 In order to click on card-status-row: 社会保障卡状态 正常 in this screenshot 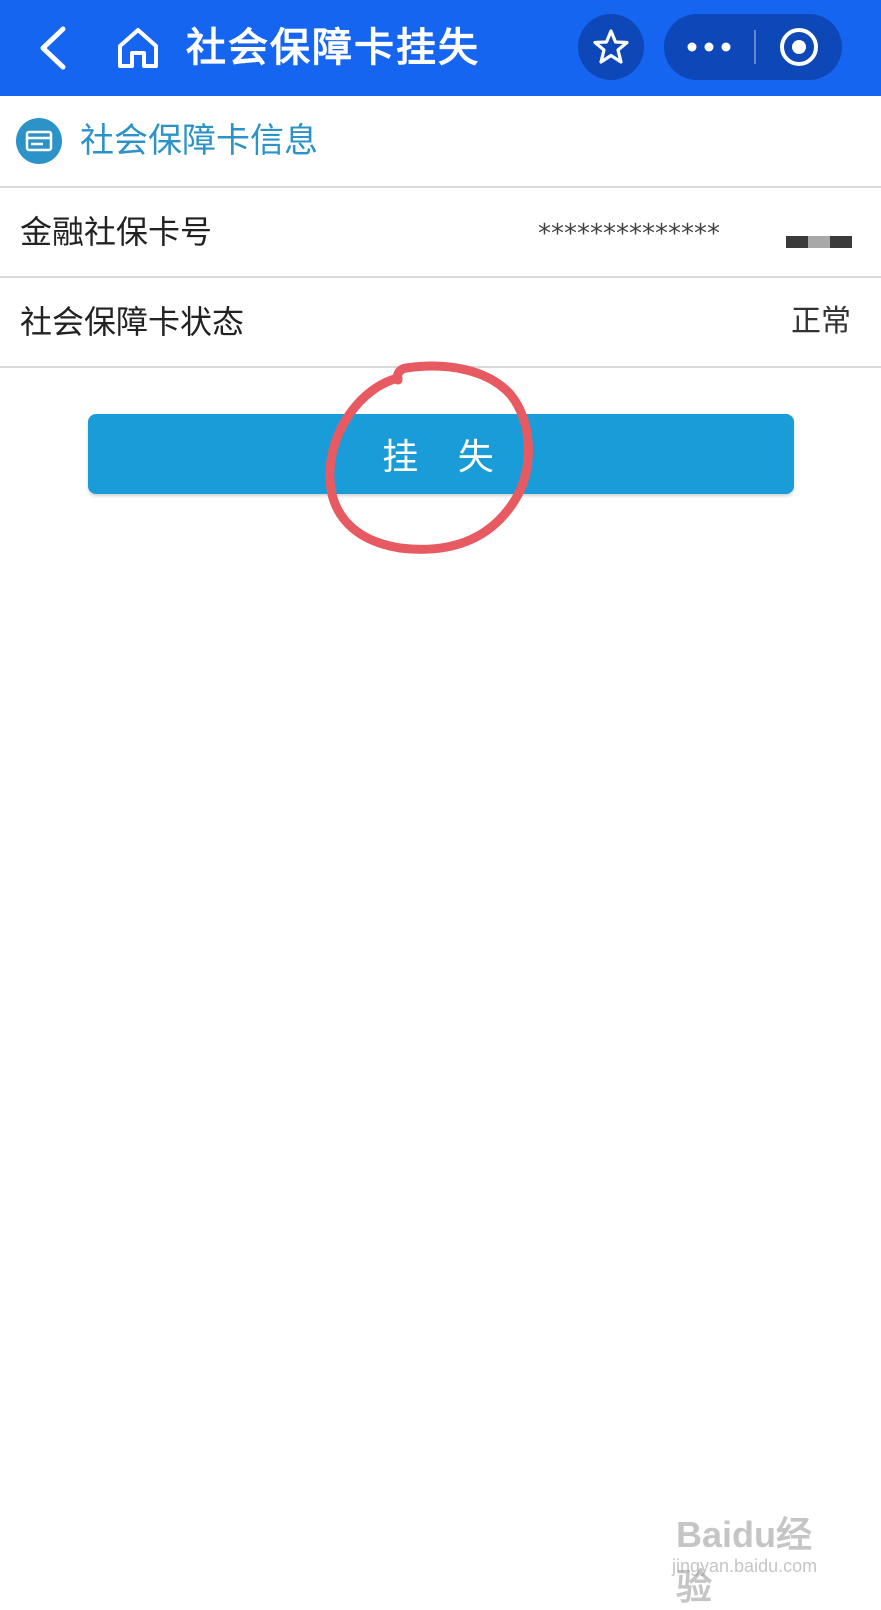, I will do `click(440, 323)`.